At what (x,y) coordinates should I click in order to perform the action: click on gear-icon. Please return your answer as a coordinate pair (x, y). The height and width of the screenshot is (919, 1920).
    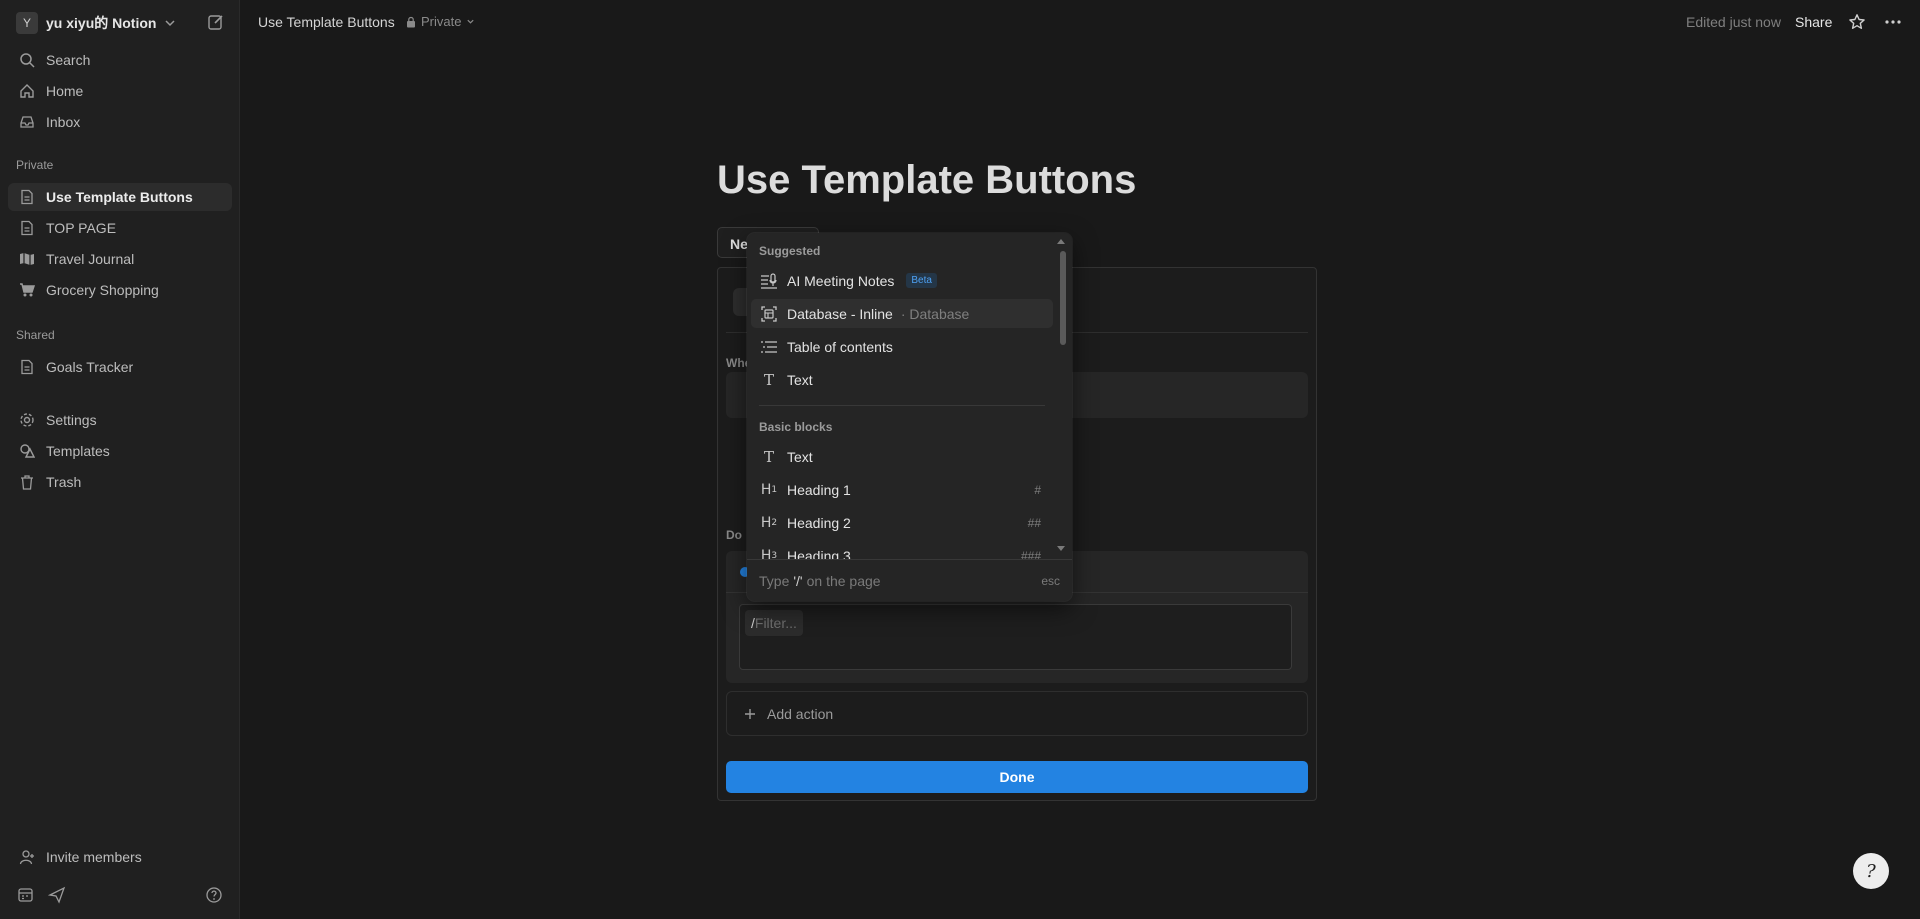
    Looking at the image, I should click on (27, 420).